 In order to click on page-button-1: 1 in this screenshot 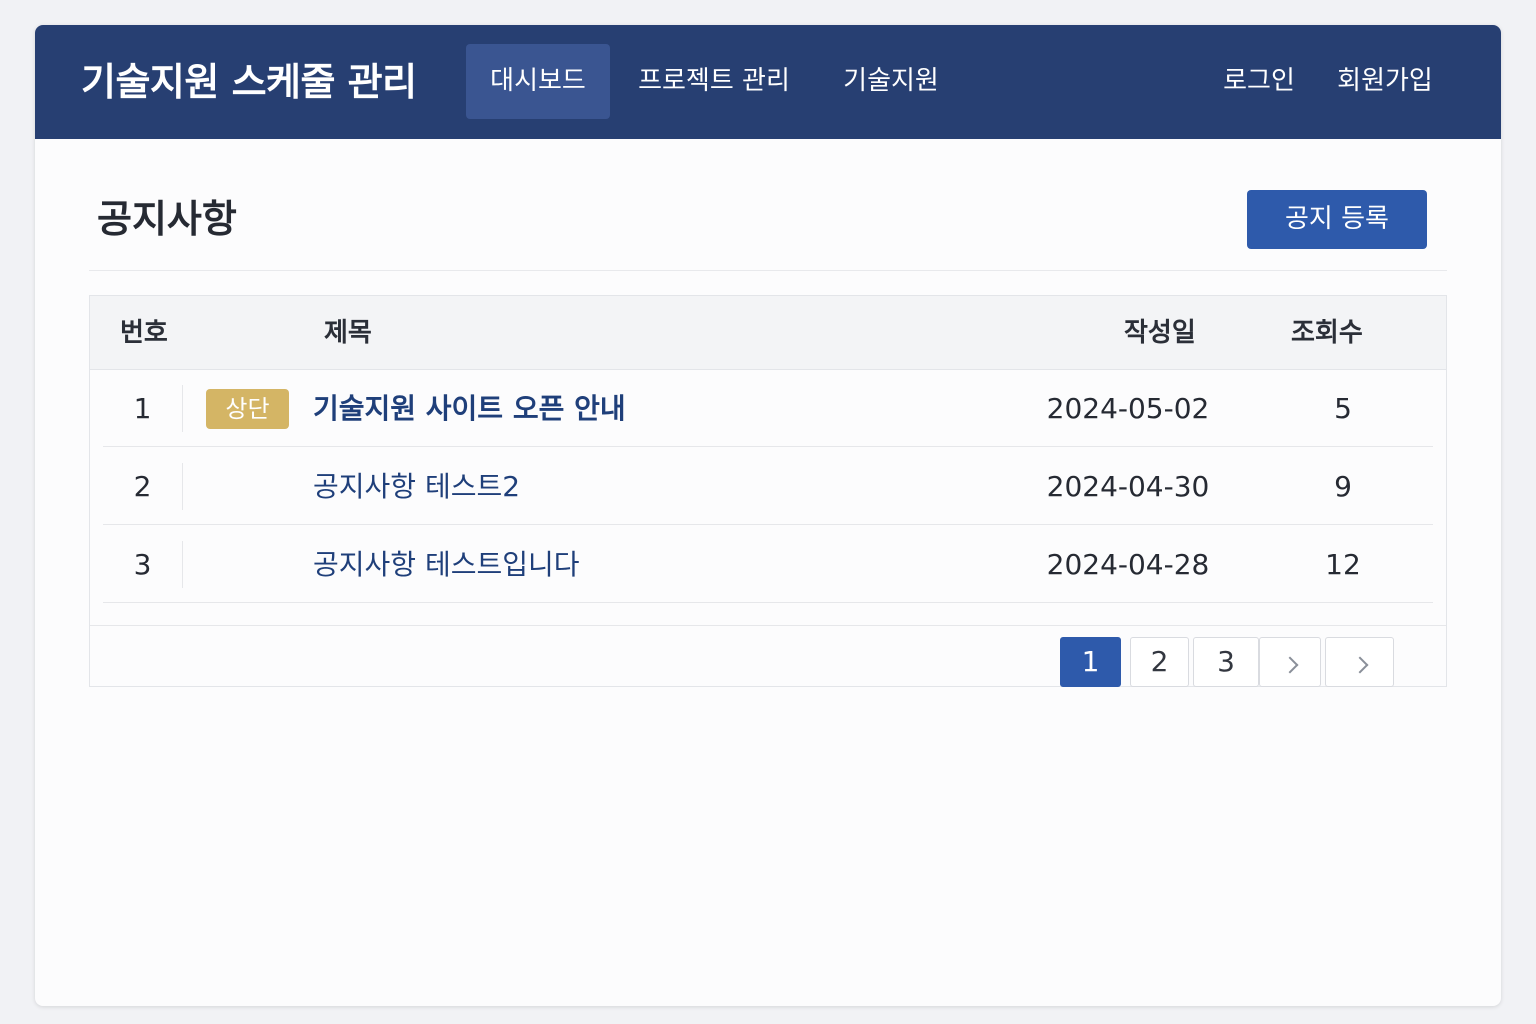, I will do `click(1090, 662)`.